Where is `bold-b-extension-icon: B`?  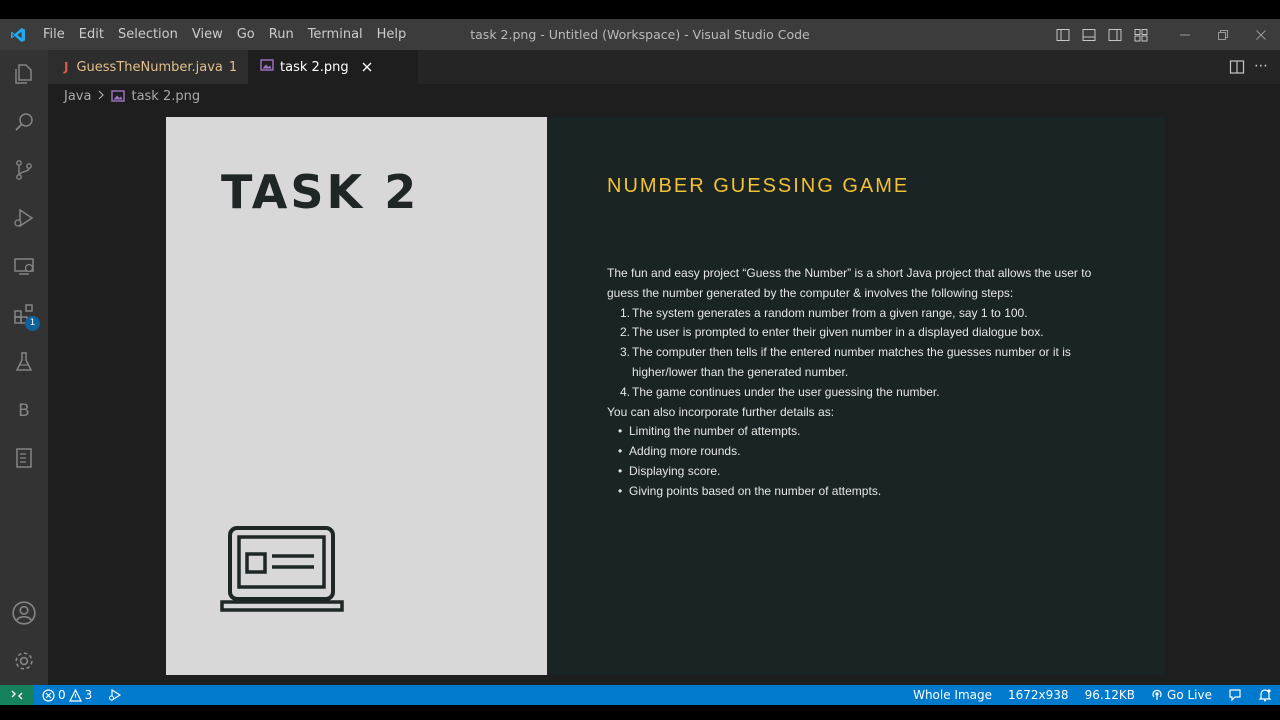 bold-b-extension-icon: B is located at coordinates (24, 410).